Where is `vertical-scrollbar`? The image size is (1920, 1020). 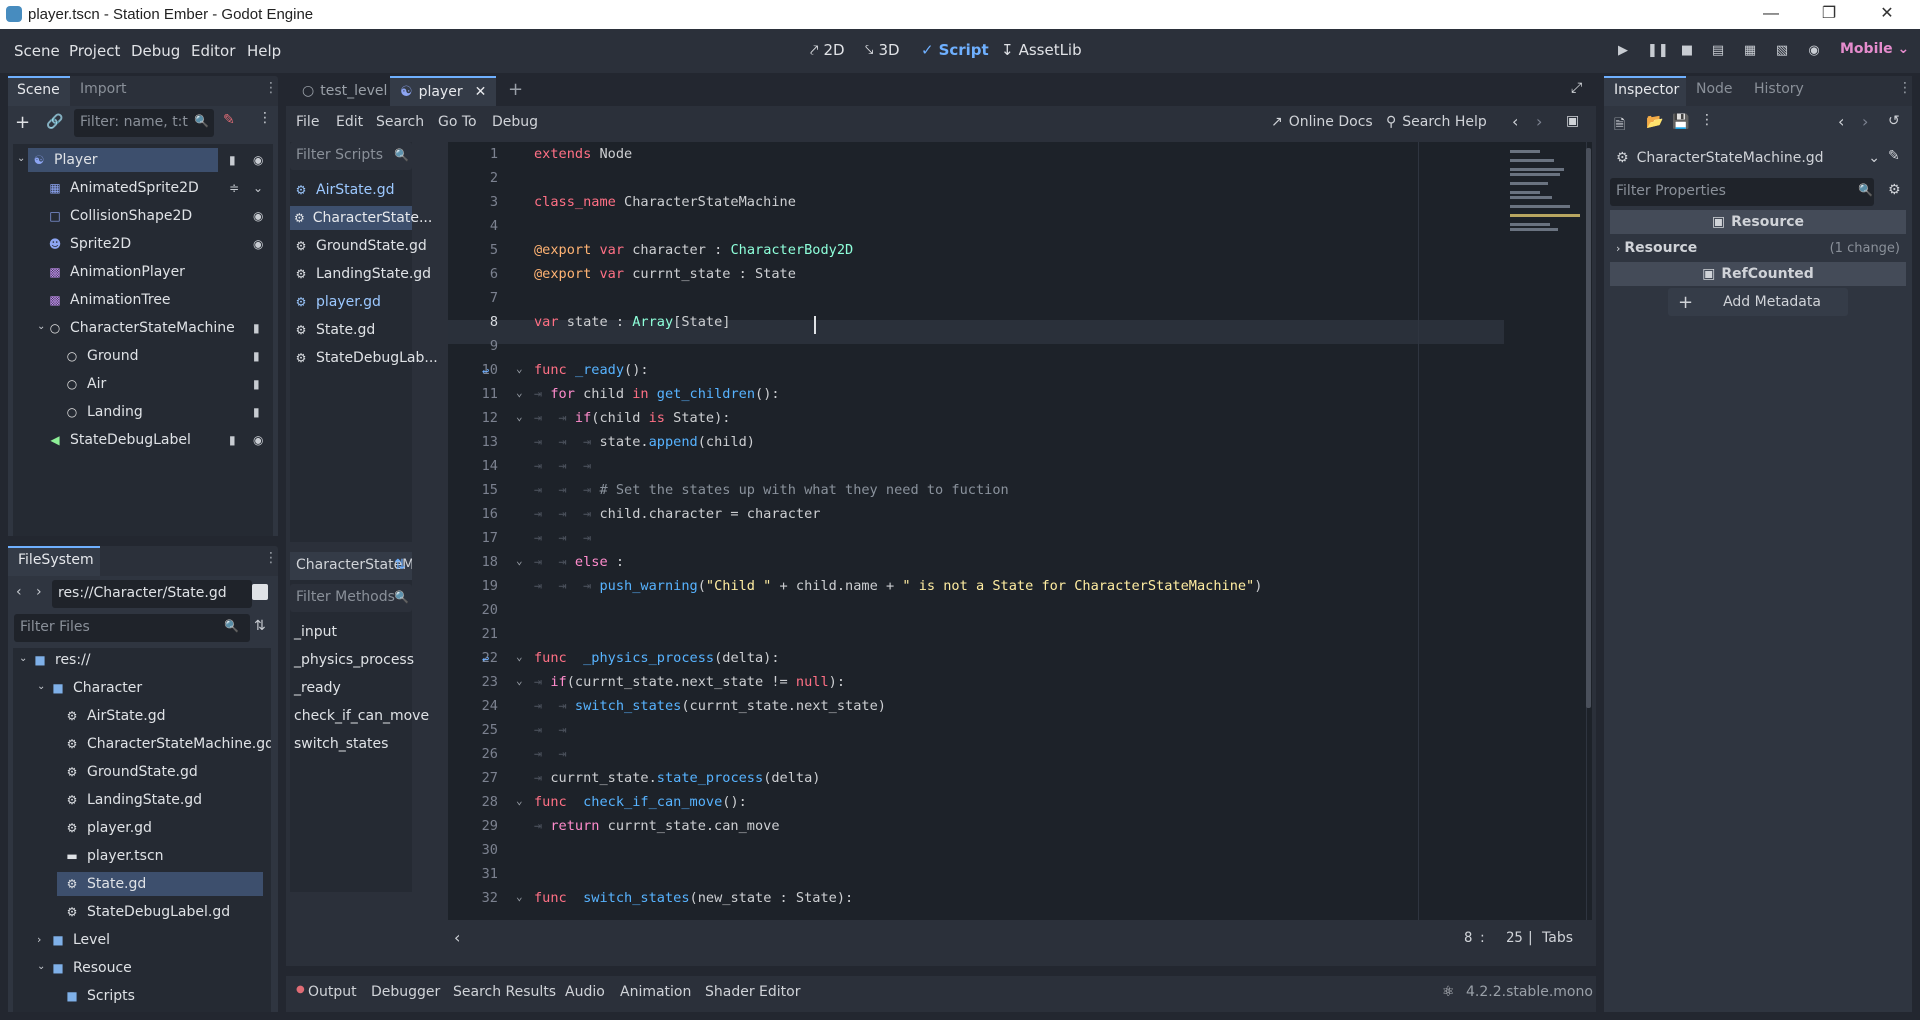 vertical-scrollbar is located at coordinates (1588, 428).